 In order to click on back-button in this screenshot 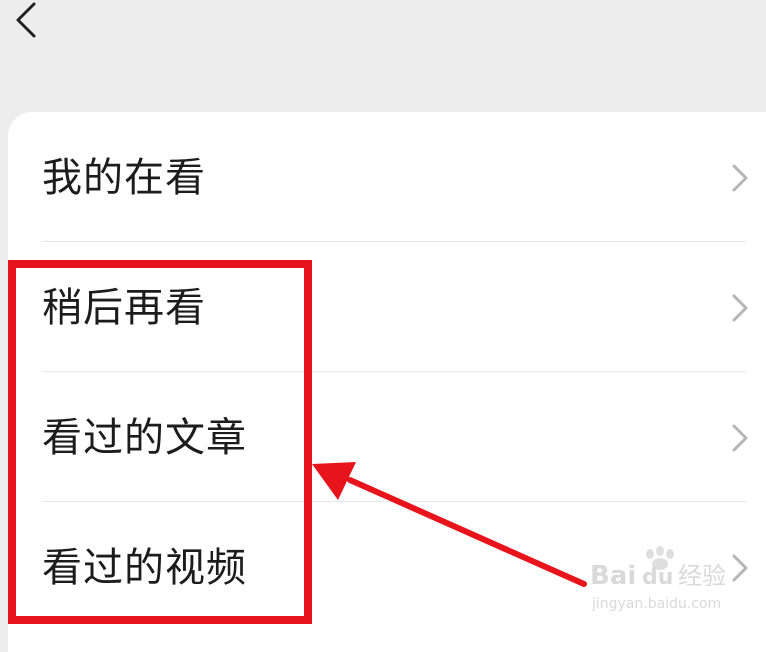, I will do `click(26, 22)`.